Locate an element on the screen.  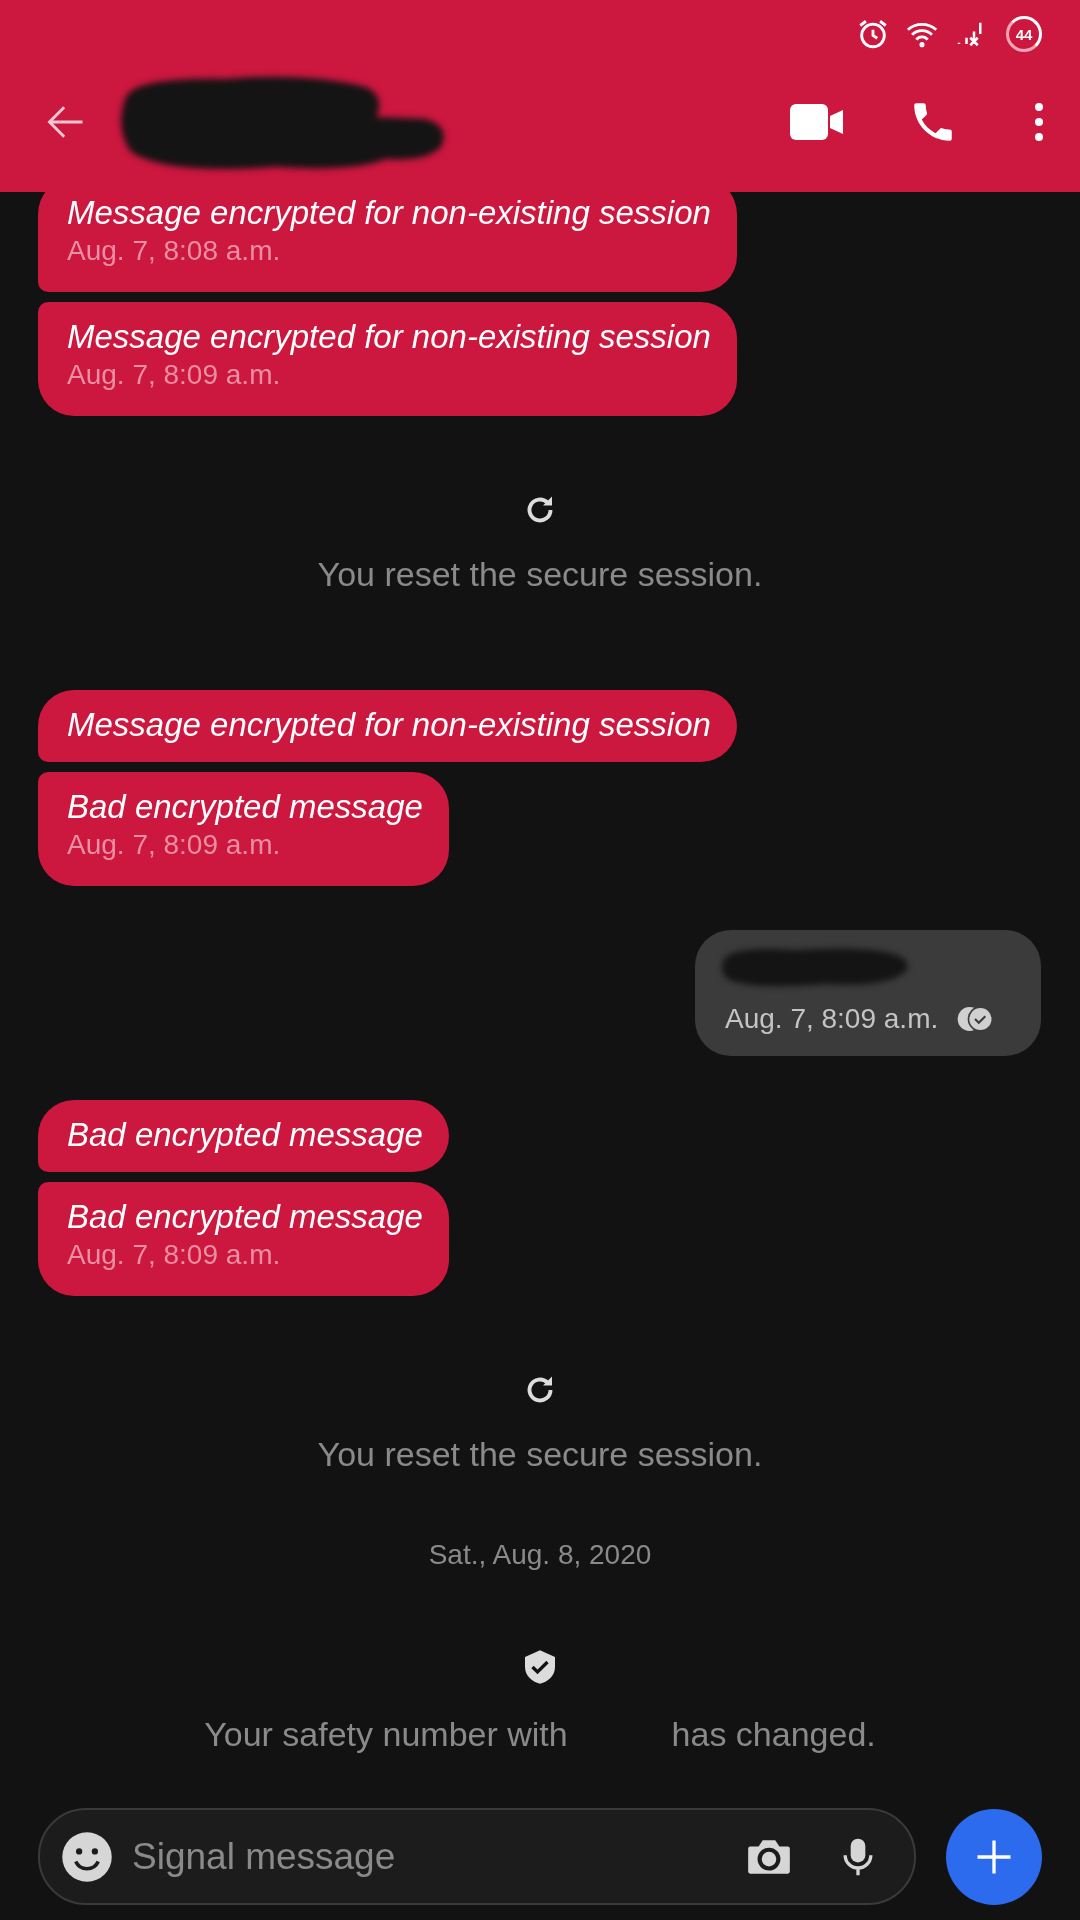
message-field: Signal message is located at coordinates (477, 1856).